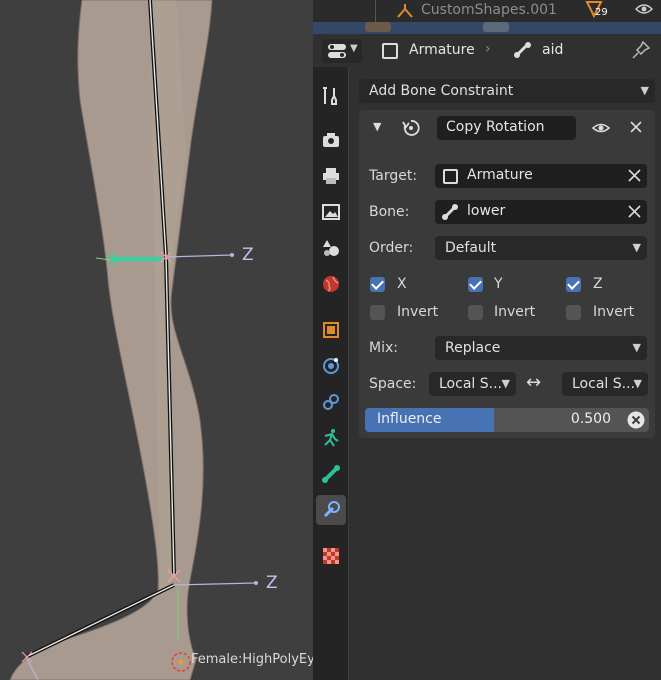 This screenshot has height=680, width=661. Describe the element at coordinates (644, 11) in the screenshot. I see `visibility-eye-icon` at that location.